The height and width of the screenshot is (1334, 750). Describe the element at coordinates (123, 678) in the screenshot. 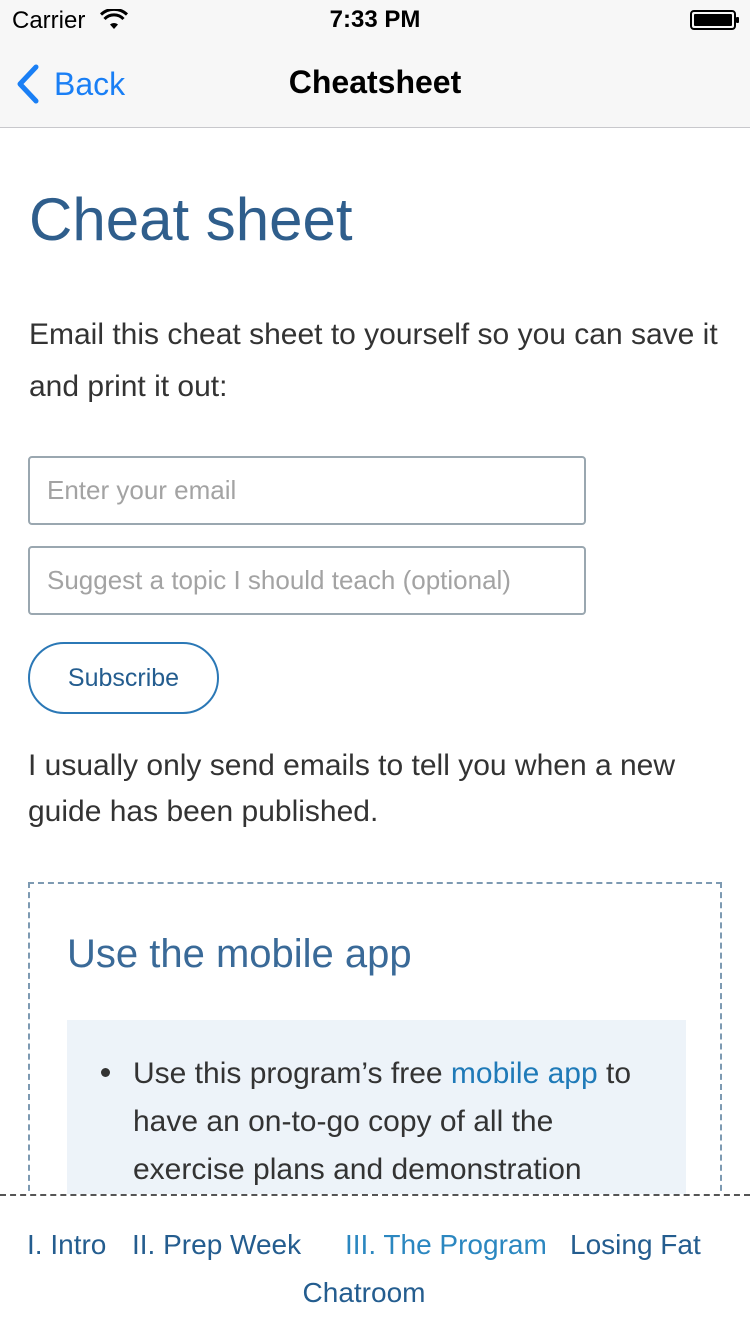

I see `subscribe-button: Subscribe` at that location.